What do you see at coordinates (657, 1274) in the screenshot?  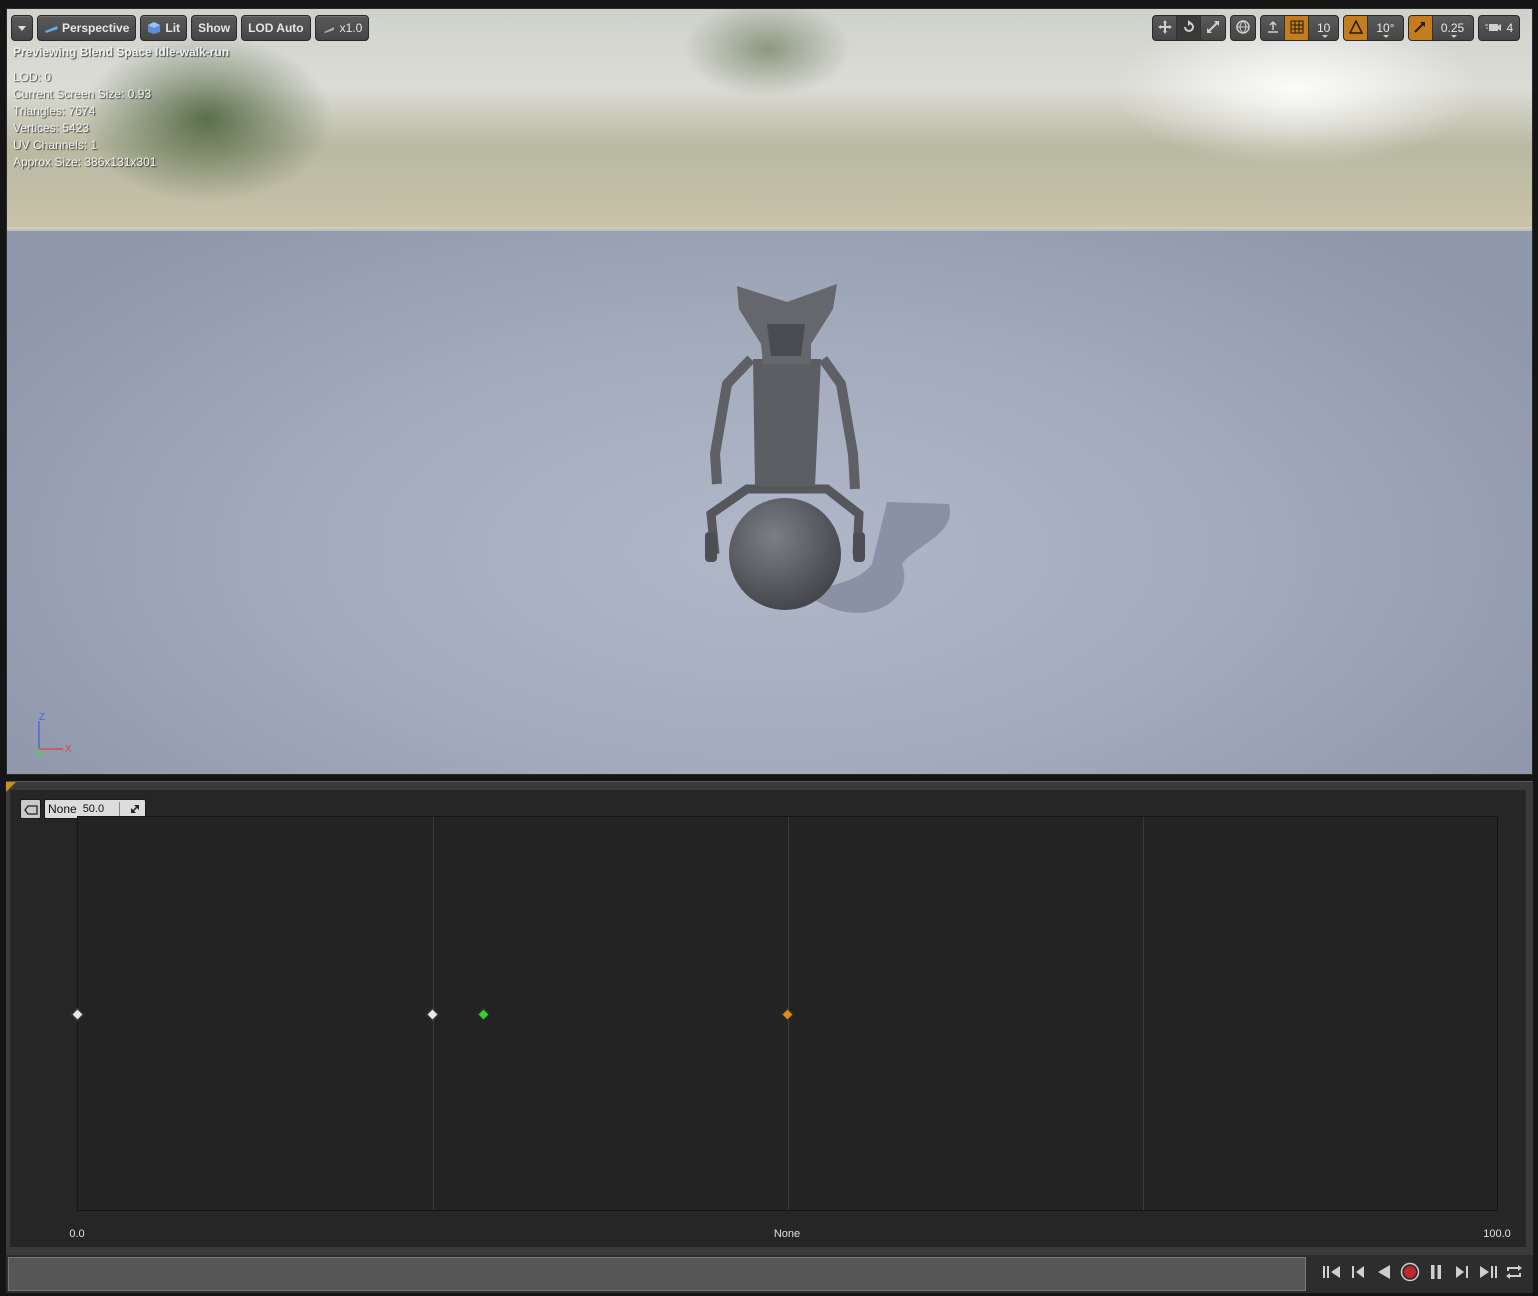 I see `timeline-scrubber` at bounding box center [657, 1274].